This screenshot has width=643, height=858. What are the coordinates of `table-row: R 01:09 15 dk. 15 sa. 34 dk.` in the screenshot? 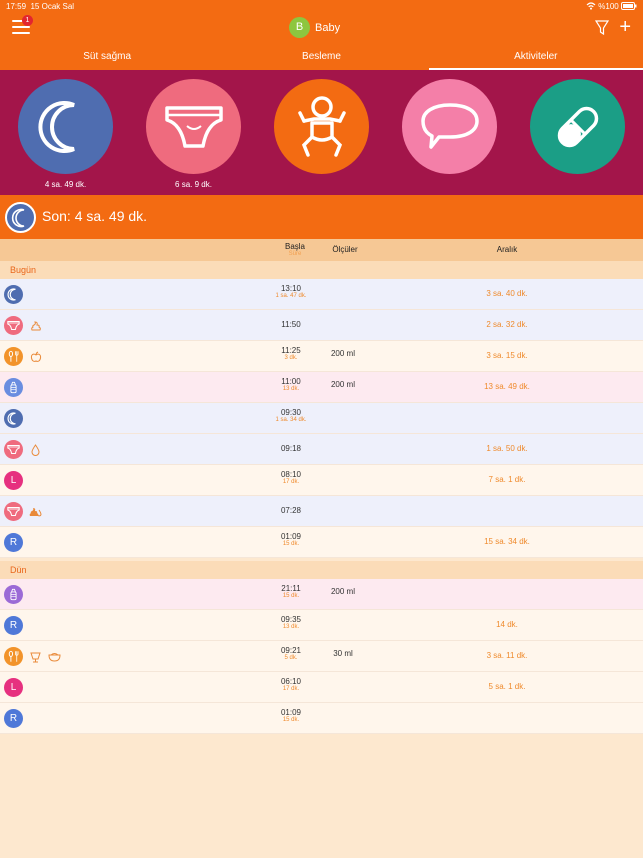 It's located at (321, 542).